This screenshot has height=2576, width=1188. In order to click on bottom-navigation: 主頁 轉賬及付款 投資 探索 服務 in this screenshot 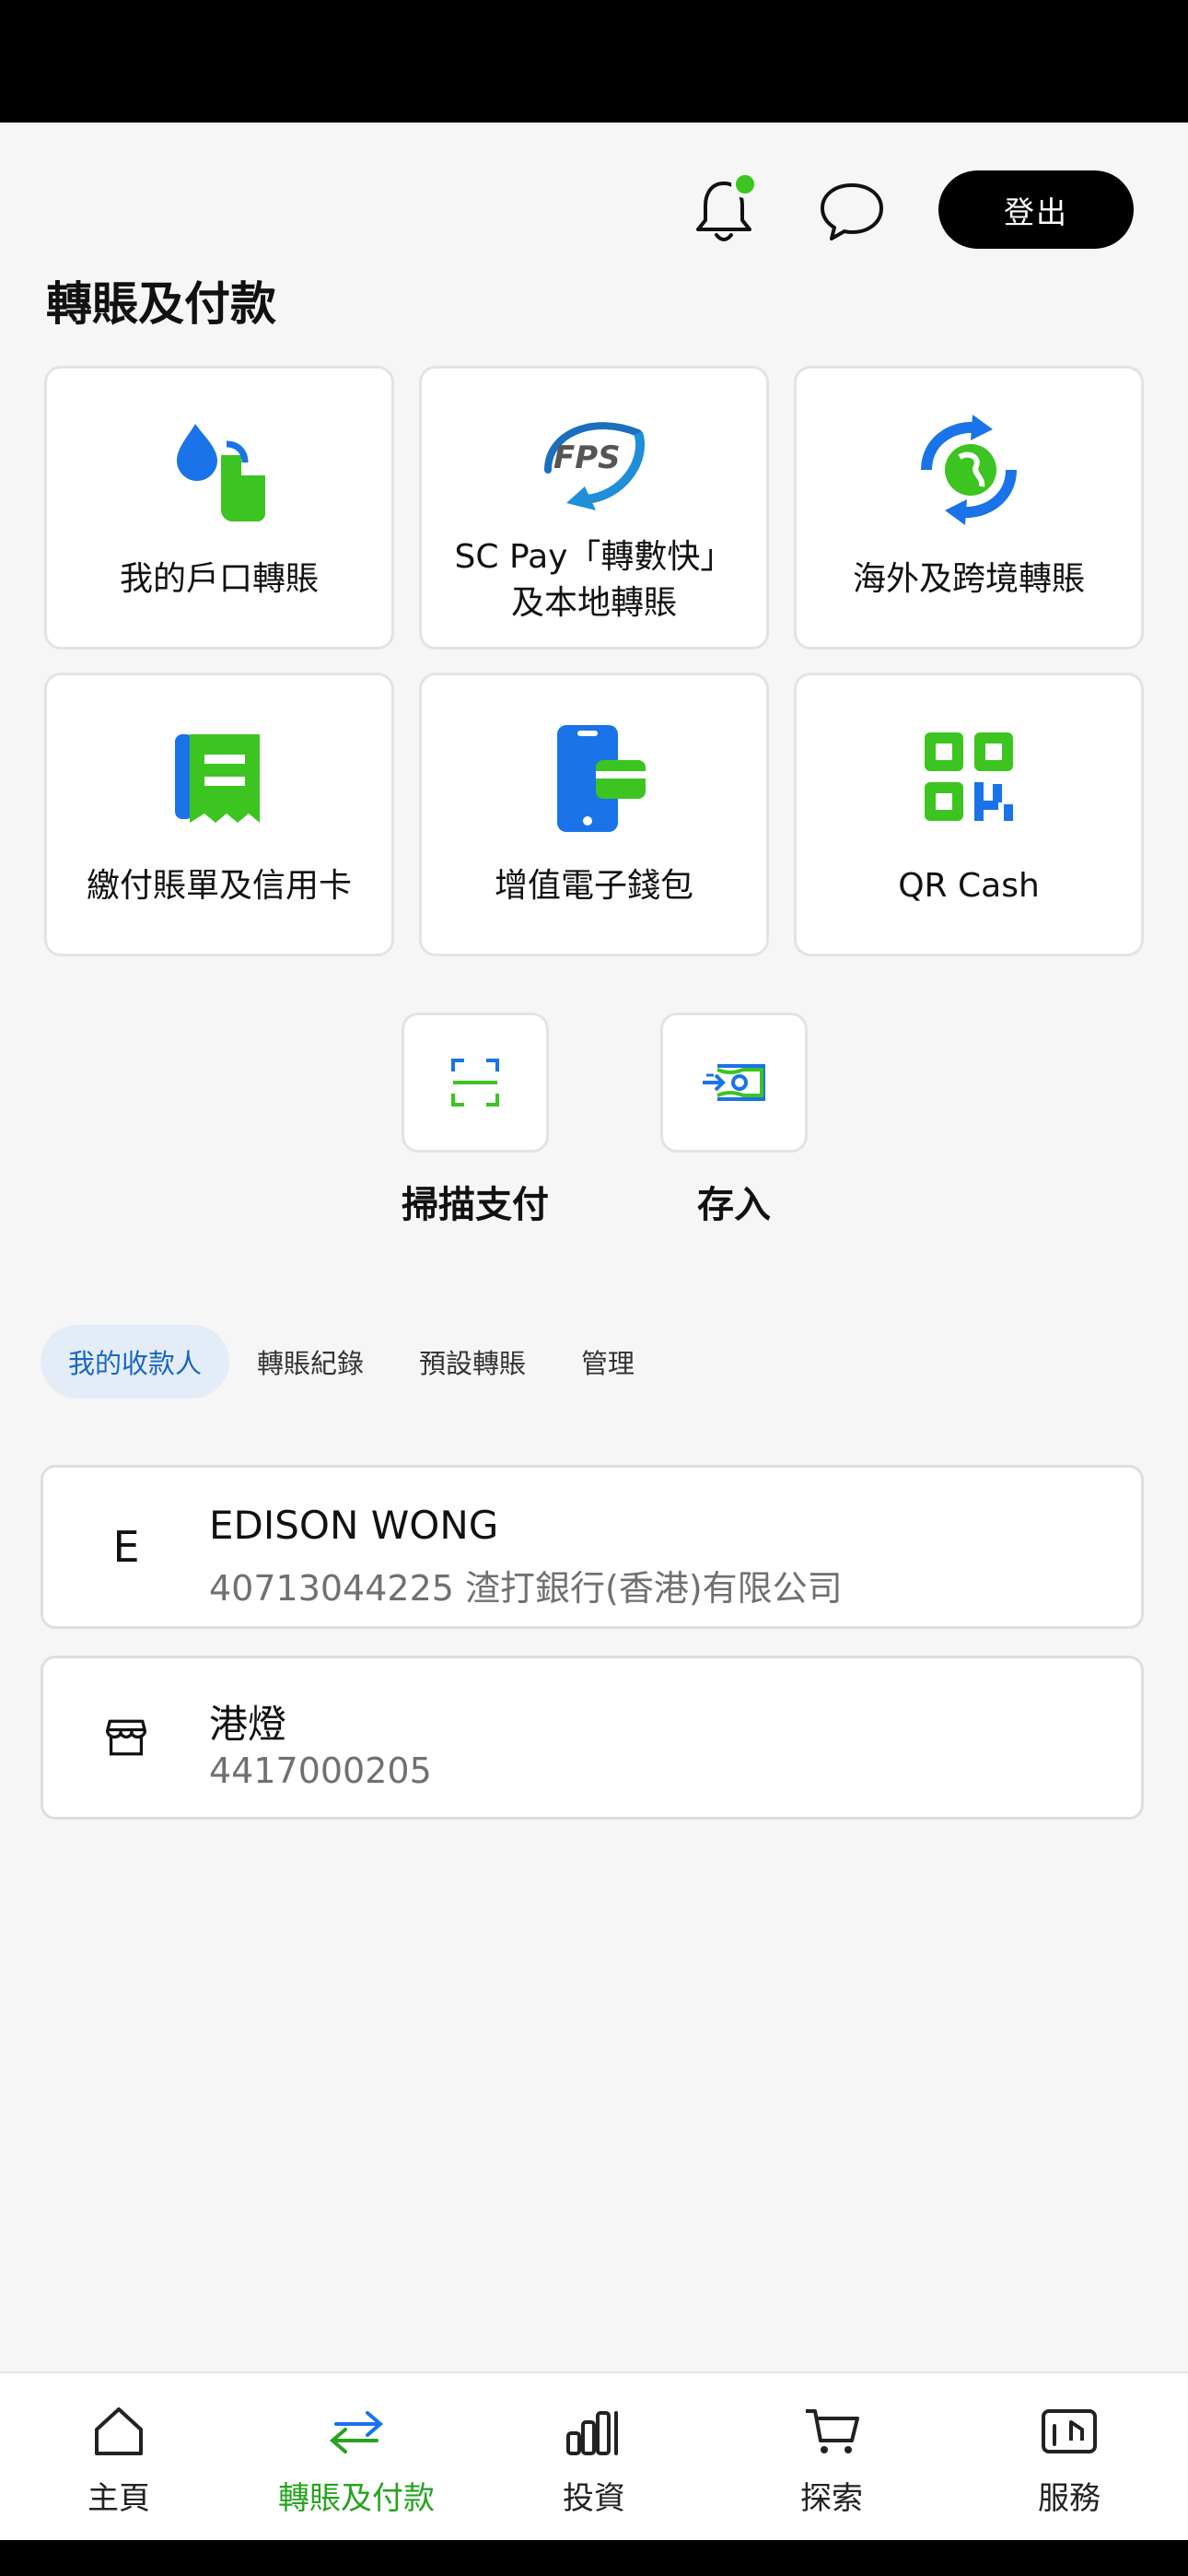, I will do `click(594, 2455)`.